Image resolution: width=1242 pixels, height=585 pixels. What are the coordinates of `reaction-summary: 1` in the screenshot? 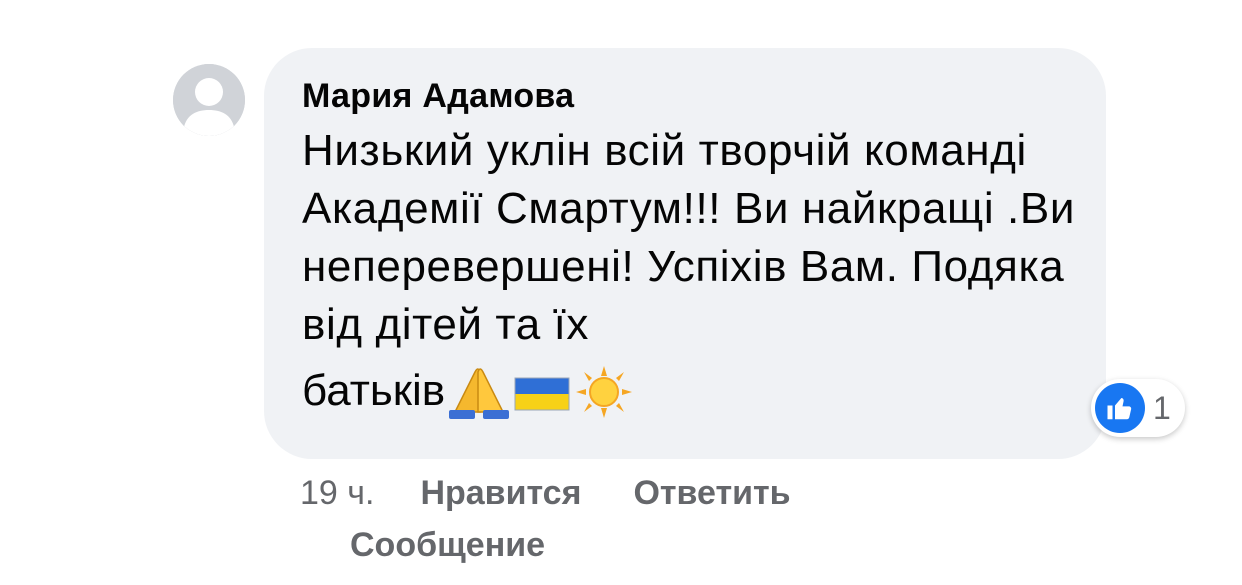 It's located at (1138, 408).